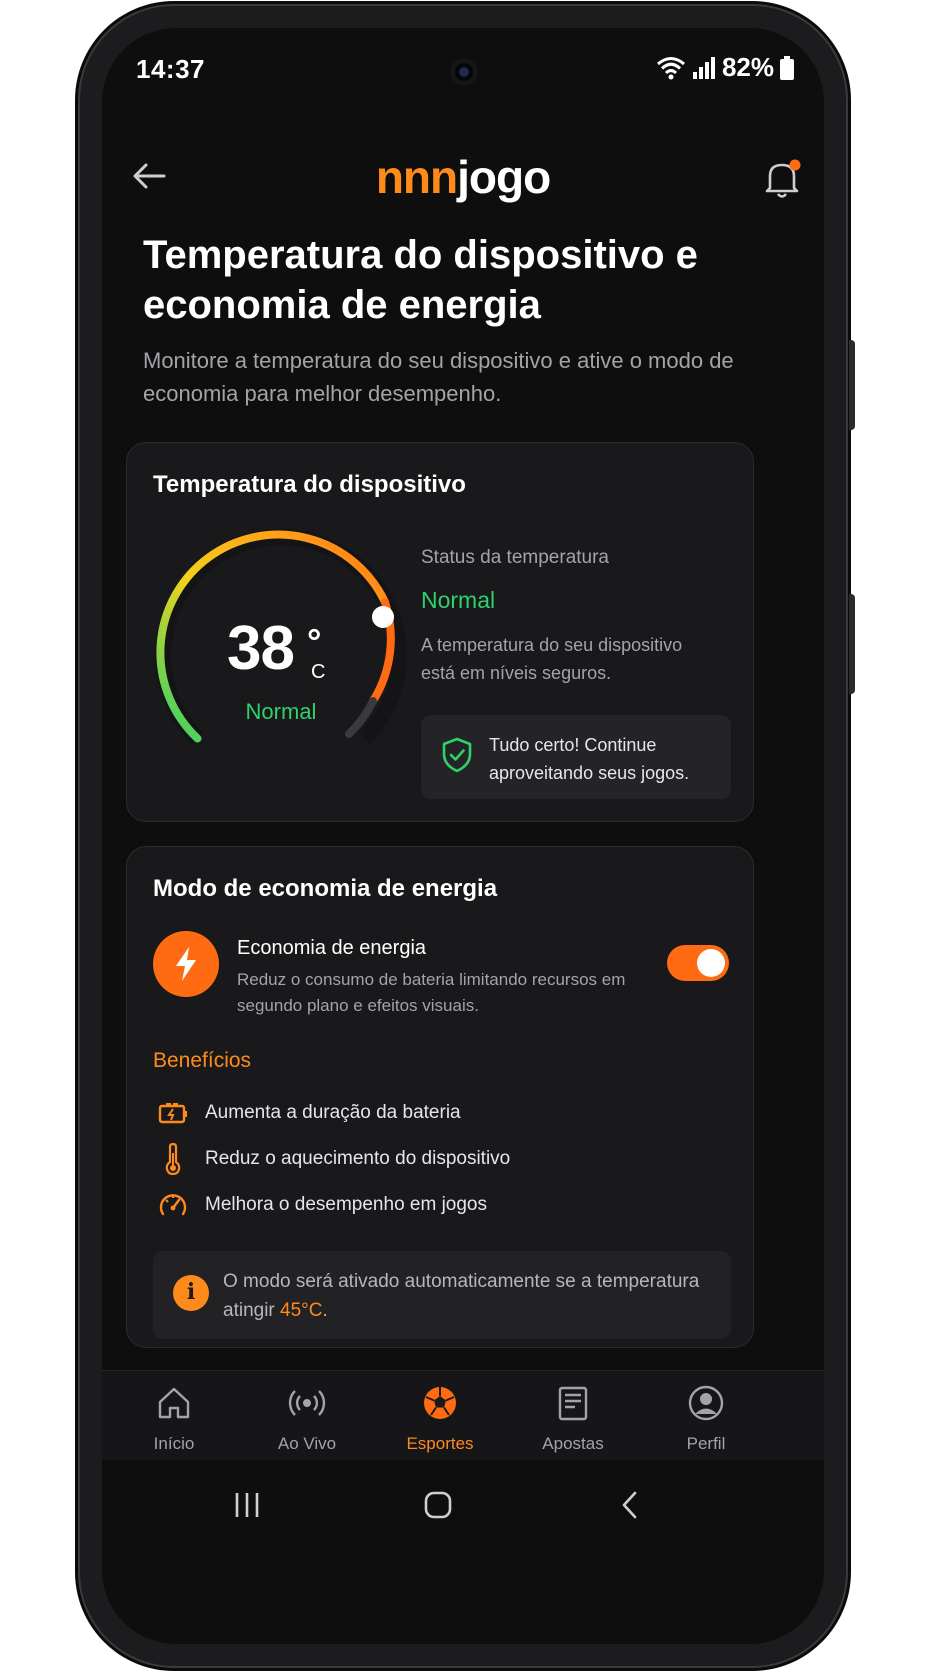 The image size is (941, 1672). I want to click on logo-part-orange: nnn, so click(416, 177).